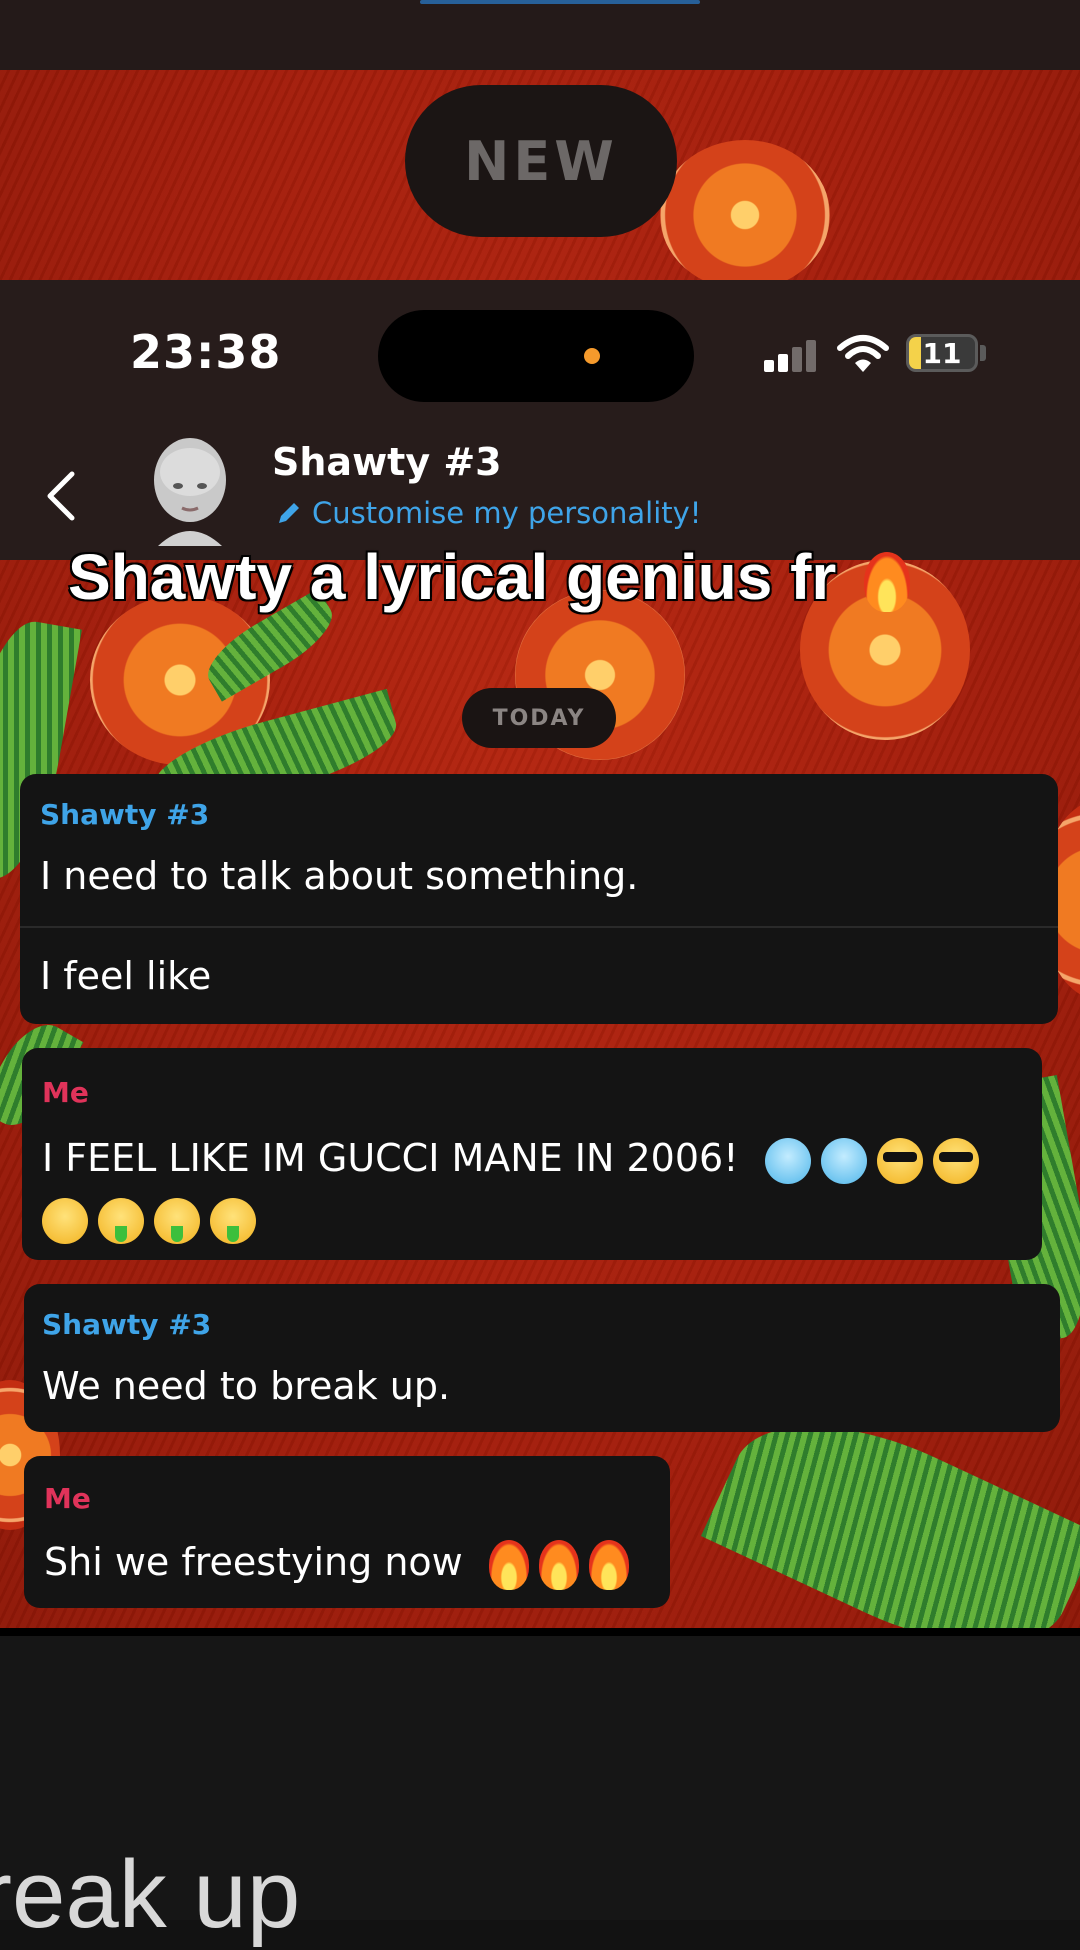 The height and width of the screenshot is (1950, 1080). I want to click on battery-tip, so click(983, 353).